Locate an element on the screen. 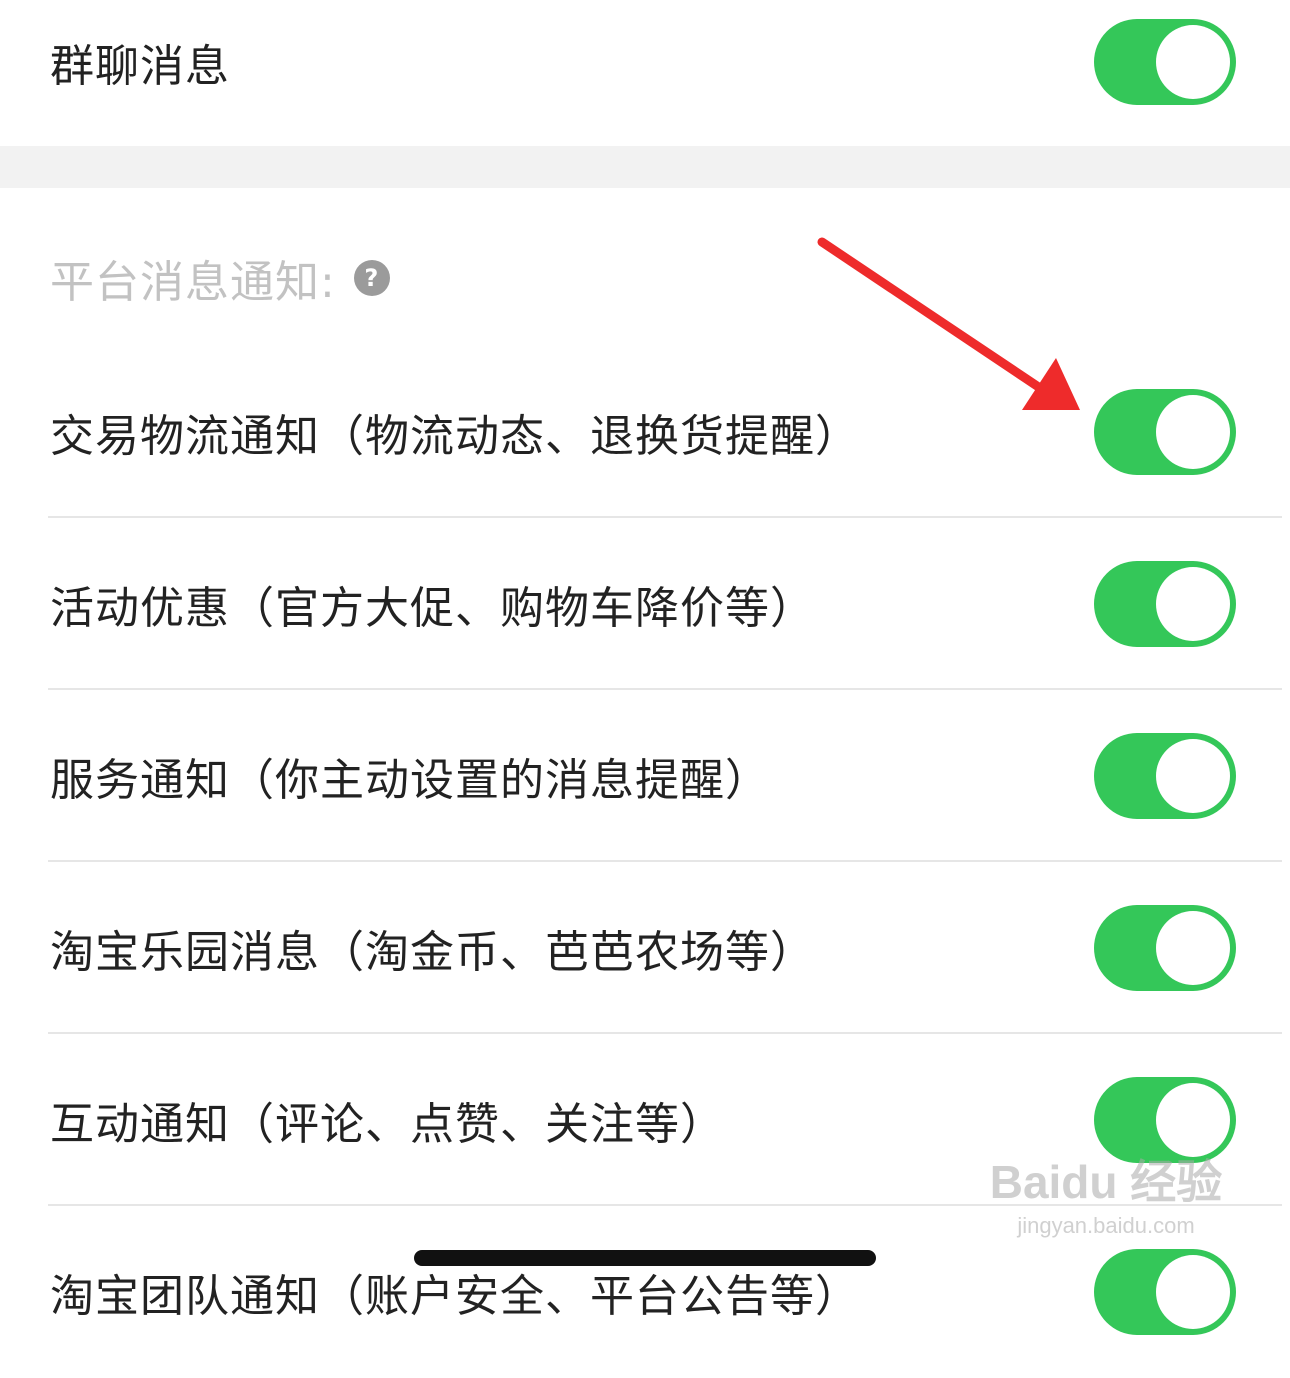 The width and height of the screenshot is (1290, 1378). service-toggle is located at coordinates (1165, 776).